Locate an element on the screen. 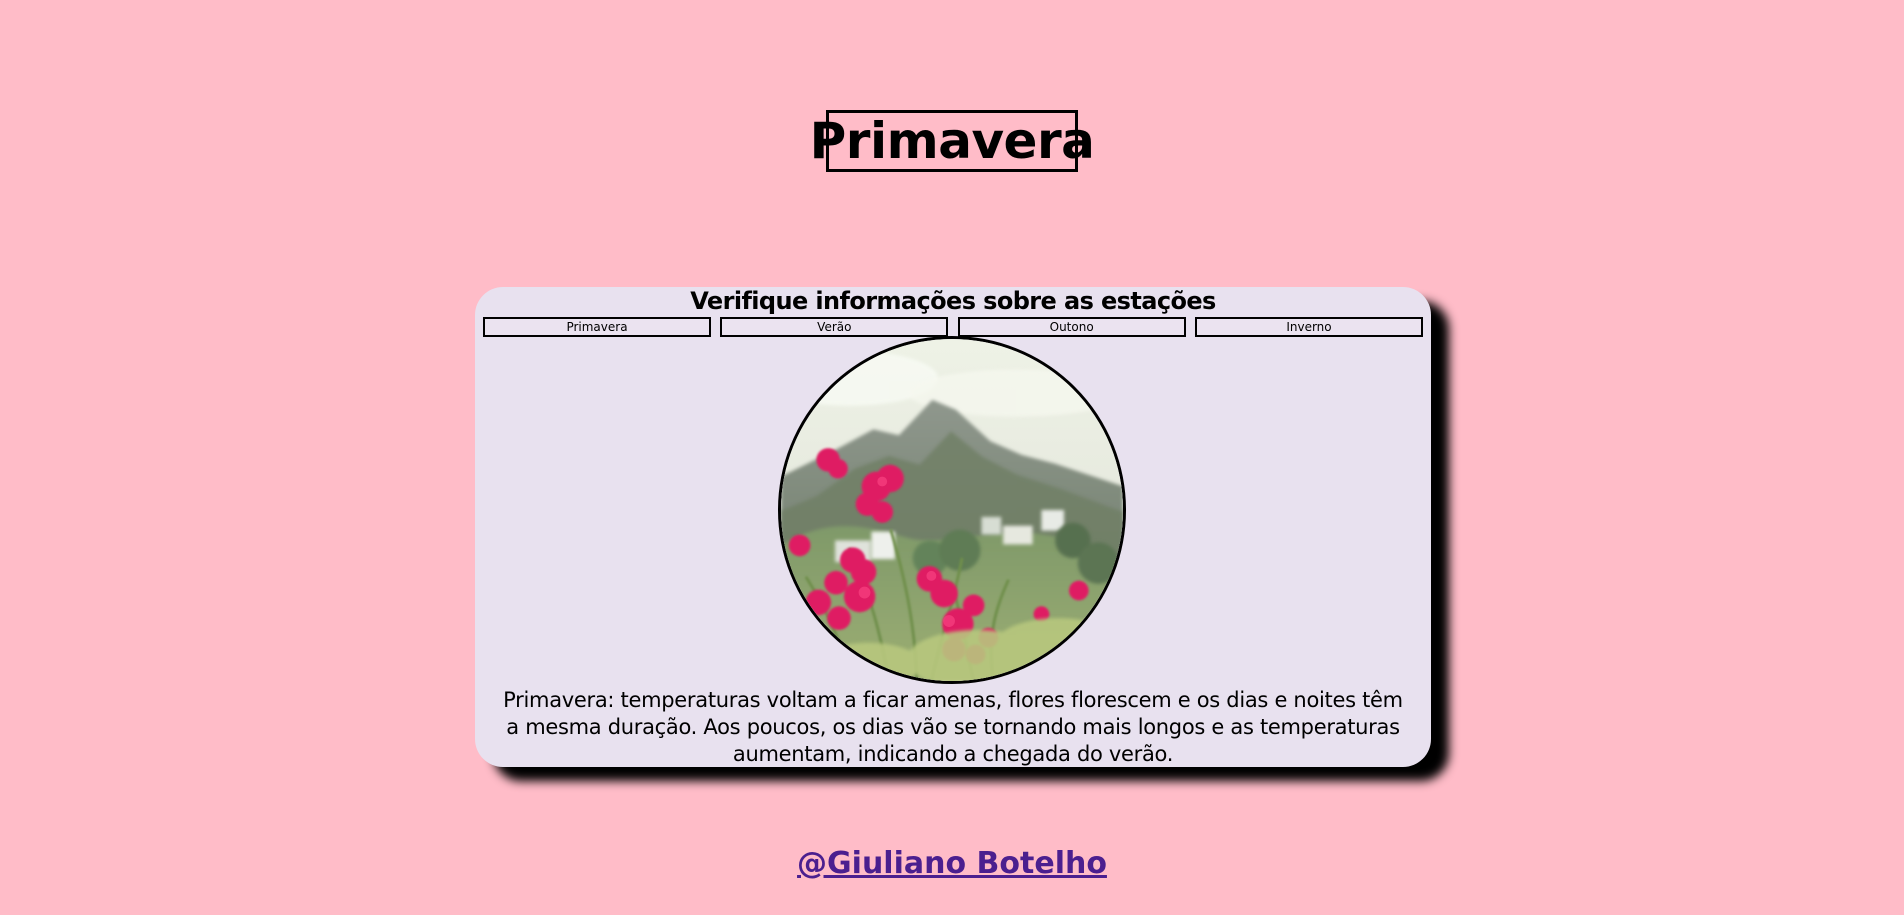 The height and width of the screenshot is (915, 1904). tab-primavera: Primavera is located at coordinates (597, 327).